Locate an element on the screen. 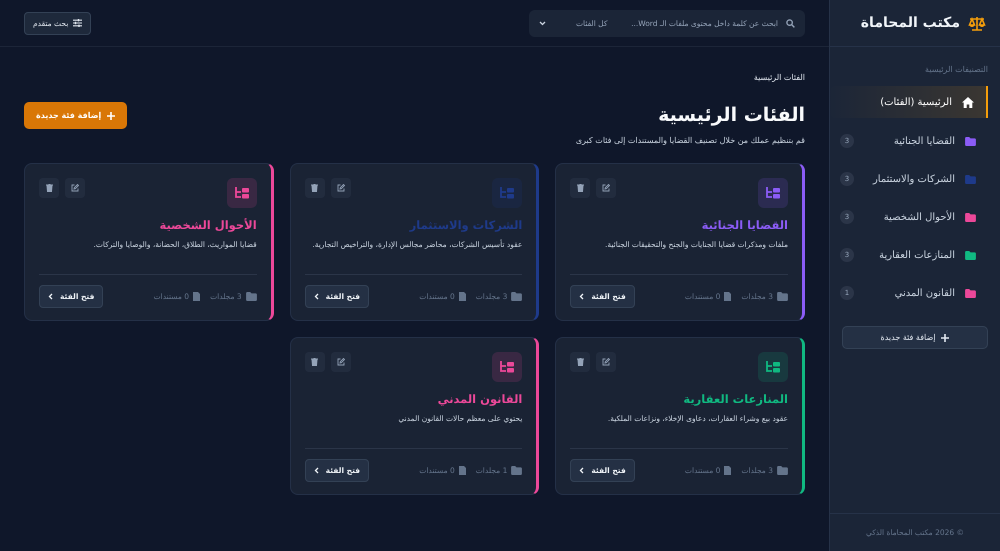 This screenshot has height=551, width=1000. card-title: القانون المدني is located at coordinates (479, 399).